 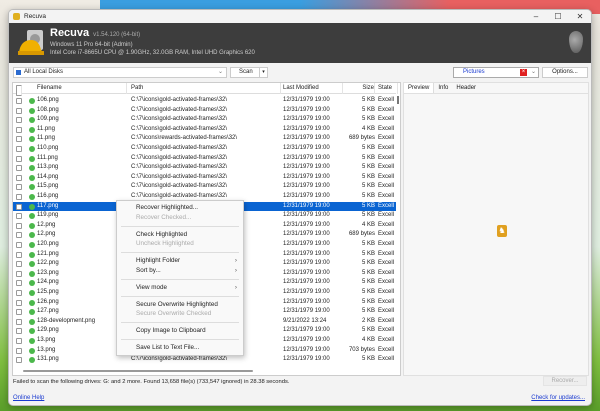 What do you see at coordinates (138, 371) in the screenshot?
I see `horizontal-scrollbar` at bounding box center [138, 371].